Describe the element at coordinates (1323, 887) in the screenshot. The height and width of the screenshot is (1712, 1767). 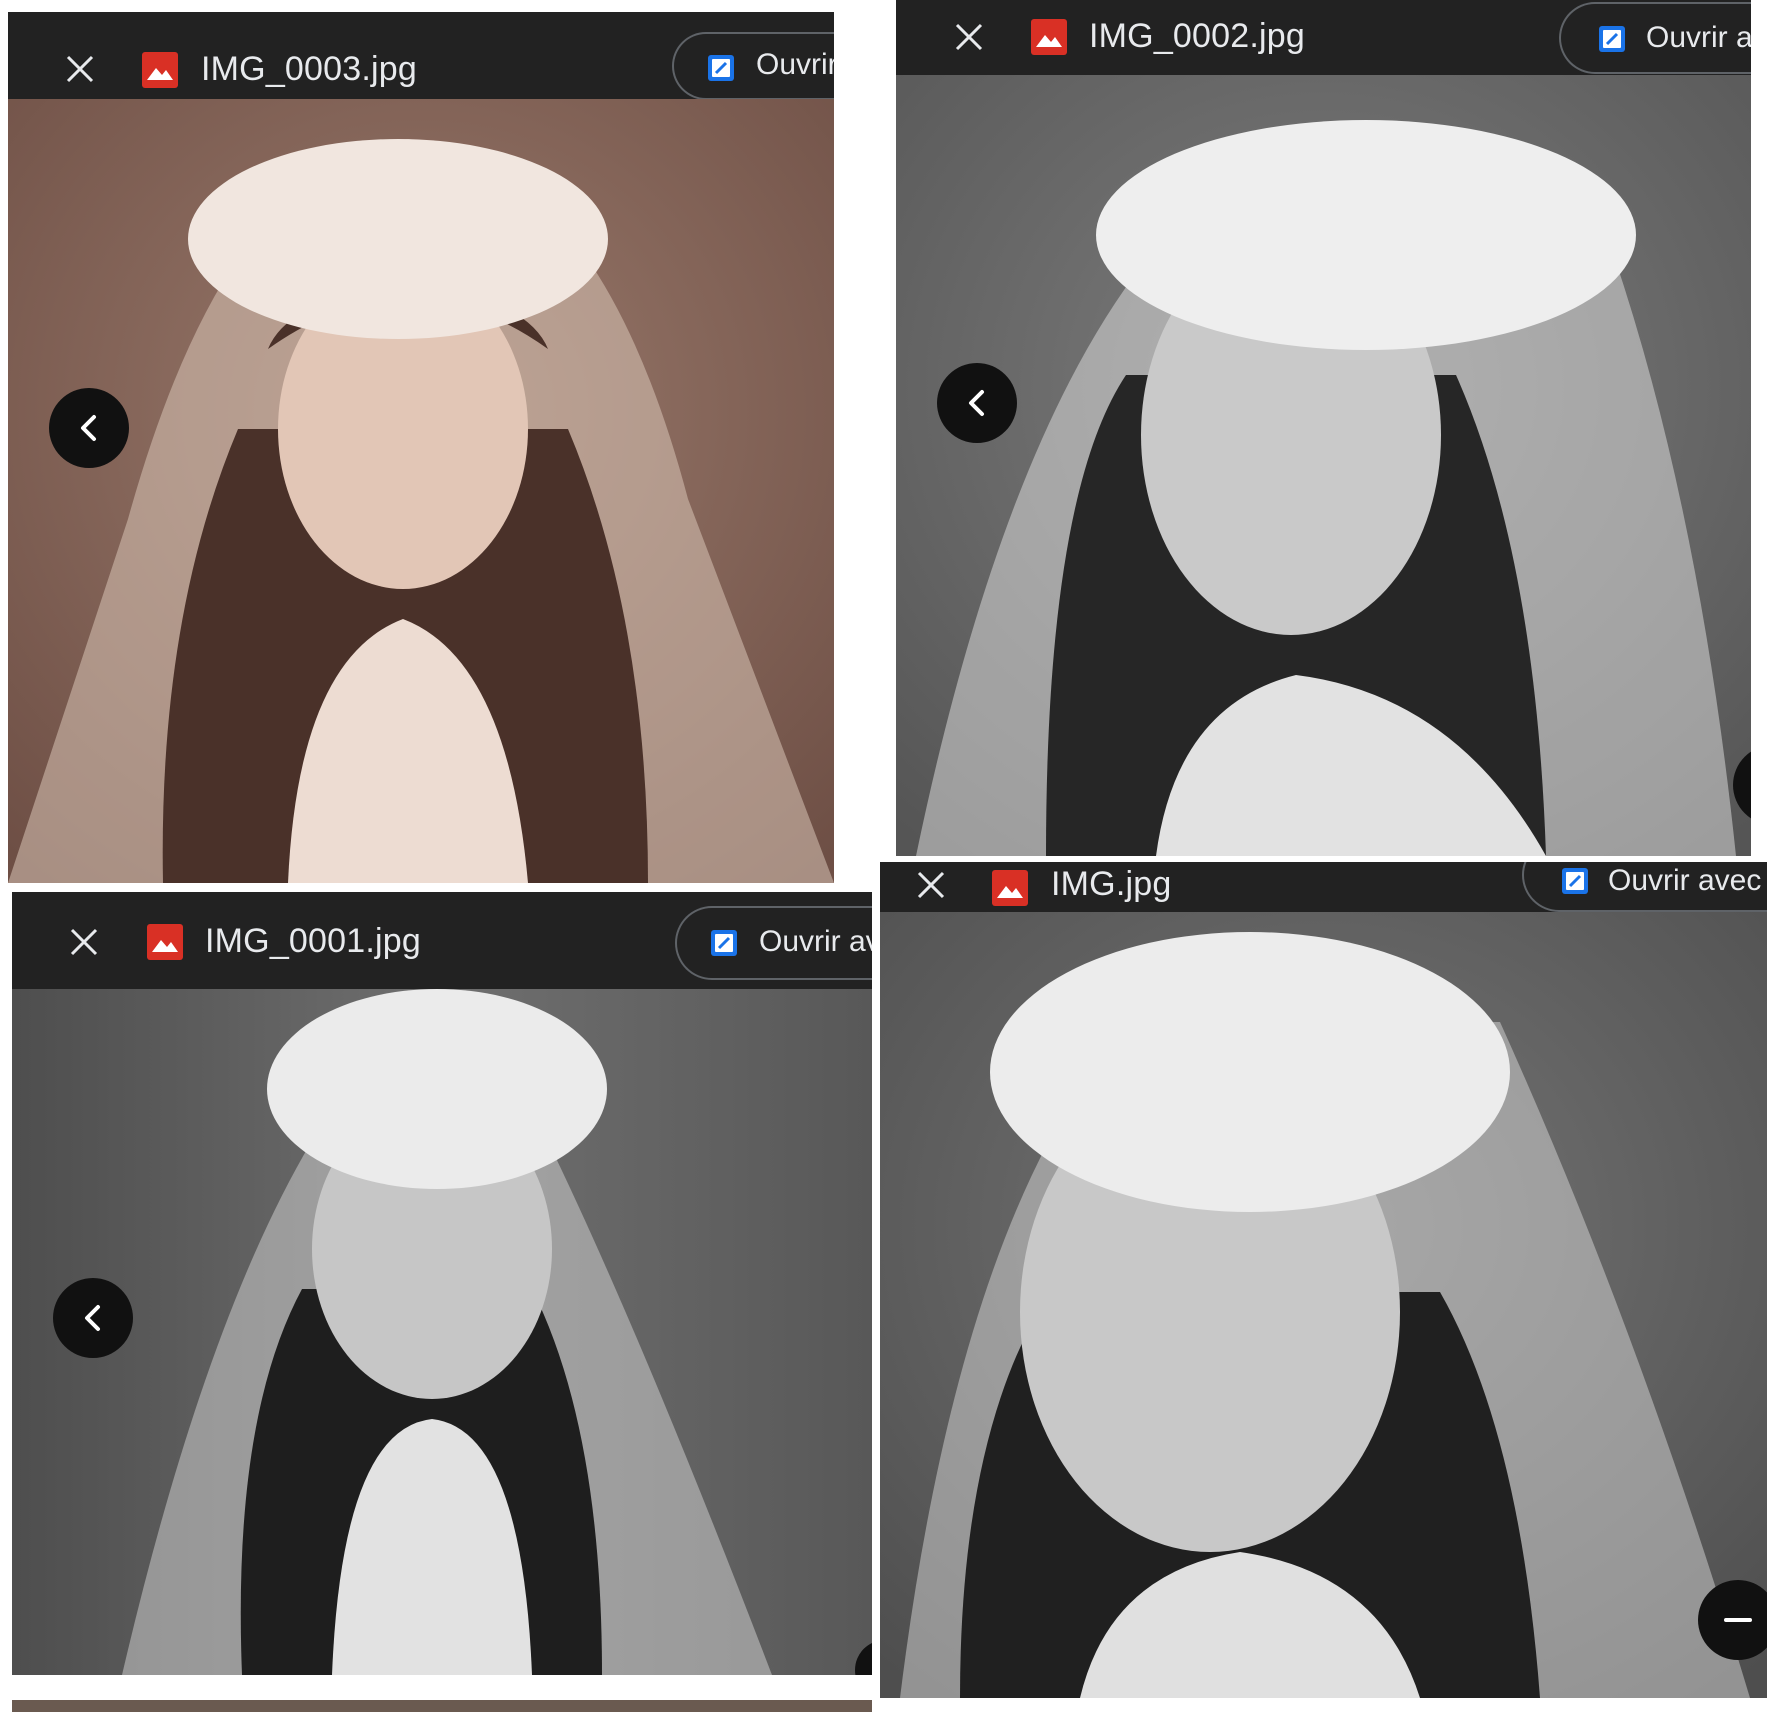
I see `viewer-toolbar: IMG.jpg Ouvrir avec` at that location.